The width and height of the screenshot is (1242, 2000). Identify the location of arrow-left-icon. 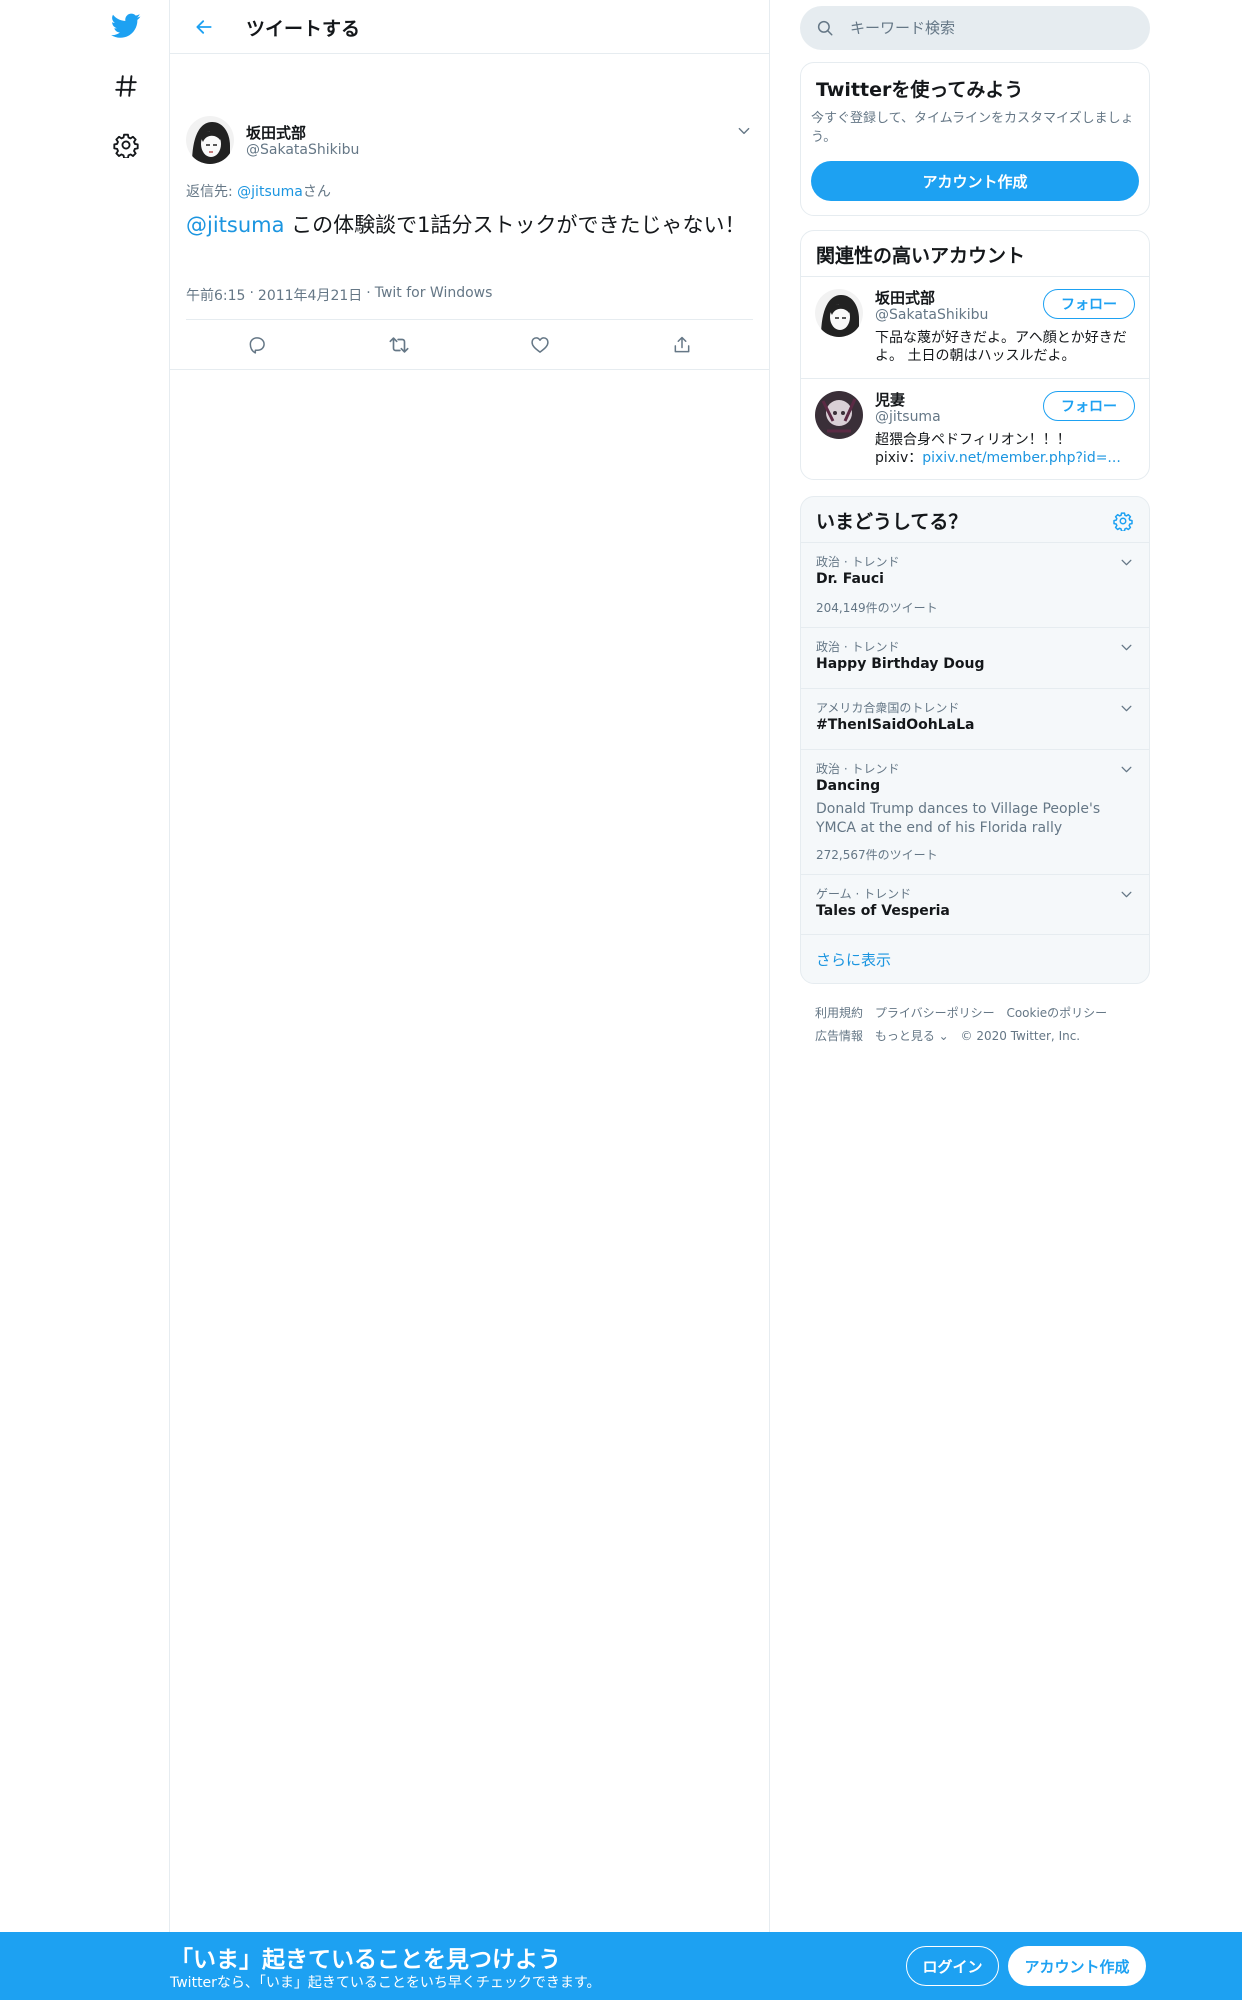
(204, 27).